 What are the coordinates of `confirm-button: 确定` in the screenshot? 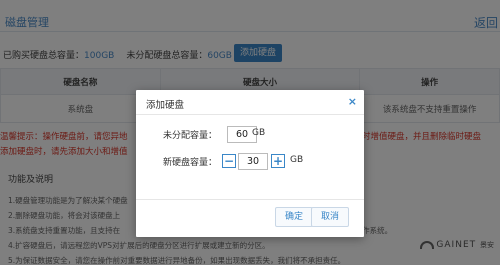 It's located at (294, 217).